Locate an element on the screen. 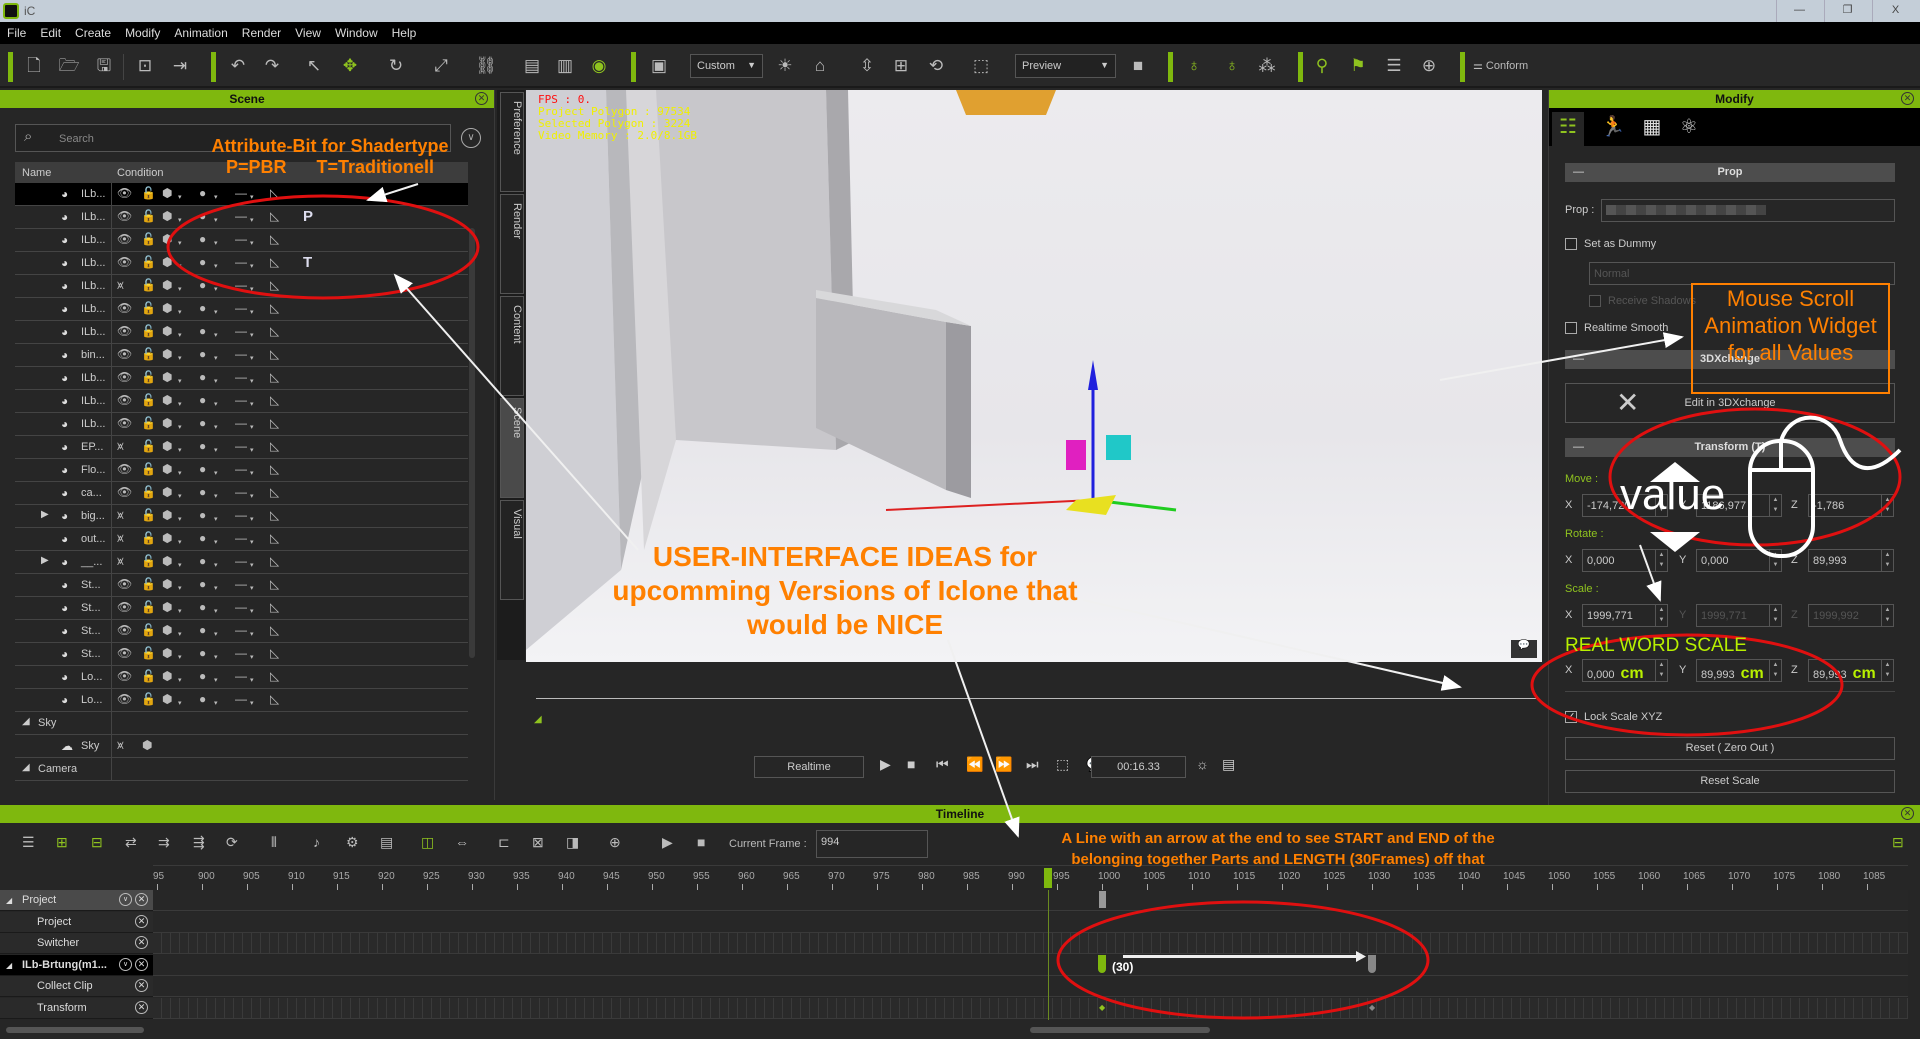 The height and width of the screenshot is (1039, 1920). remove-track-icon: ✕ is located at coordinates (141, 1007).